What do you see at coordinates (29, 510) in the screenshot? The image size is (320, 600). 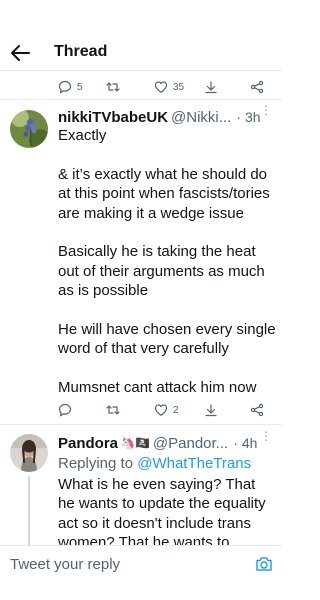 I see `thread-connector-line` at bounding box center [29, 510].